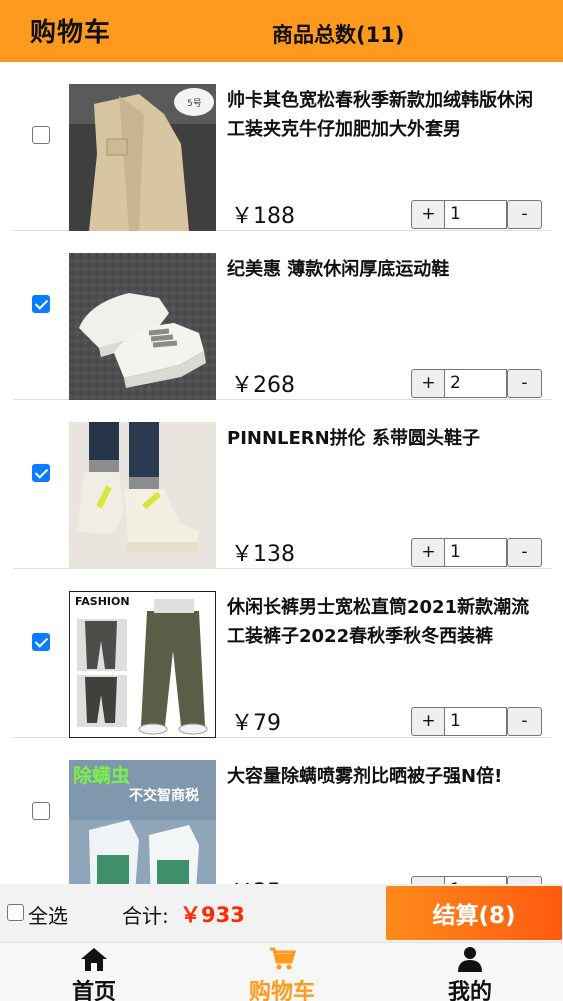 The width and height of the screenshot is (563, 1001). What do you see at coordinates (102, 601) in the screenshot?
I see `fashion-label: FASHION` at bounding box center [102, 601].